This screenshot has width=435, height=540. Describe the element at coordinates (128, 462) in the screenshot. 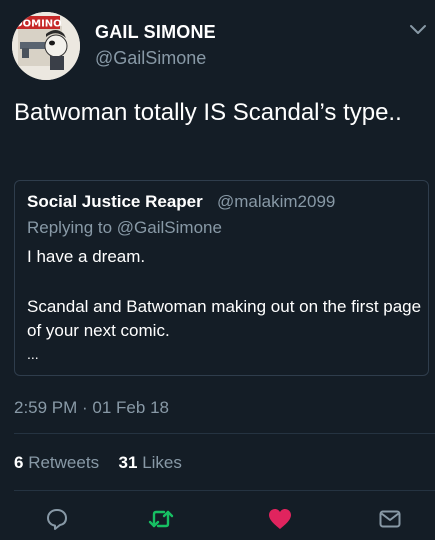

I see `like-count: 31` at that location.